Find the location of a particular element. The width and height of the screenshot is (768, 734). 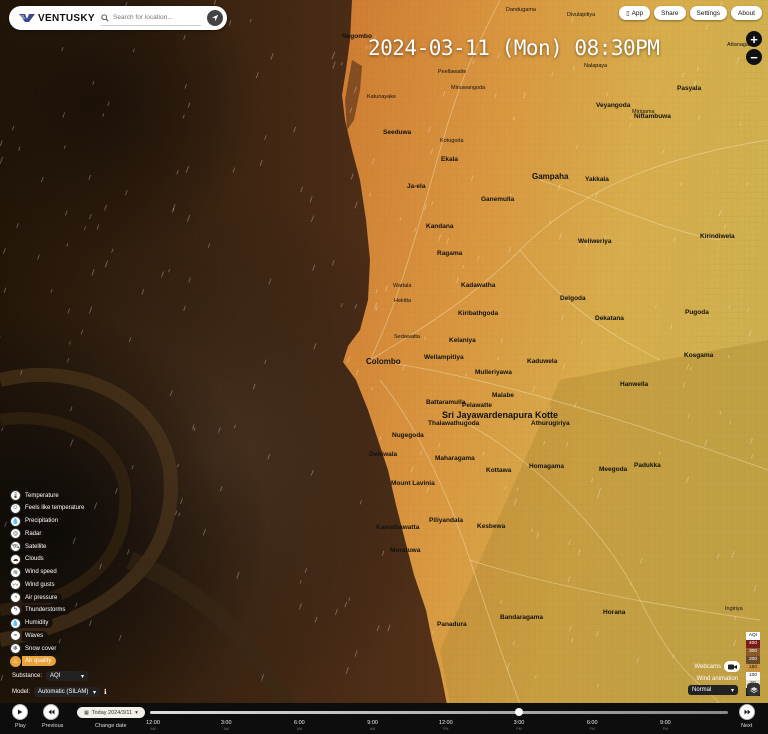

layer-item: ❄ Snow cover is located at coordinates (49, 648).